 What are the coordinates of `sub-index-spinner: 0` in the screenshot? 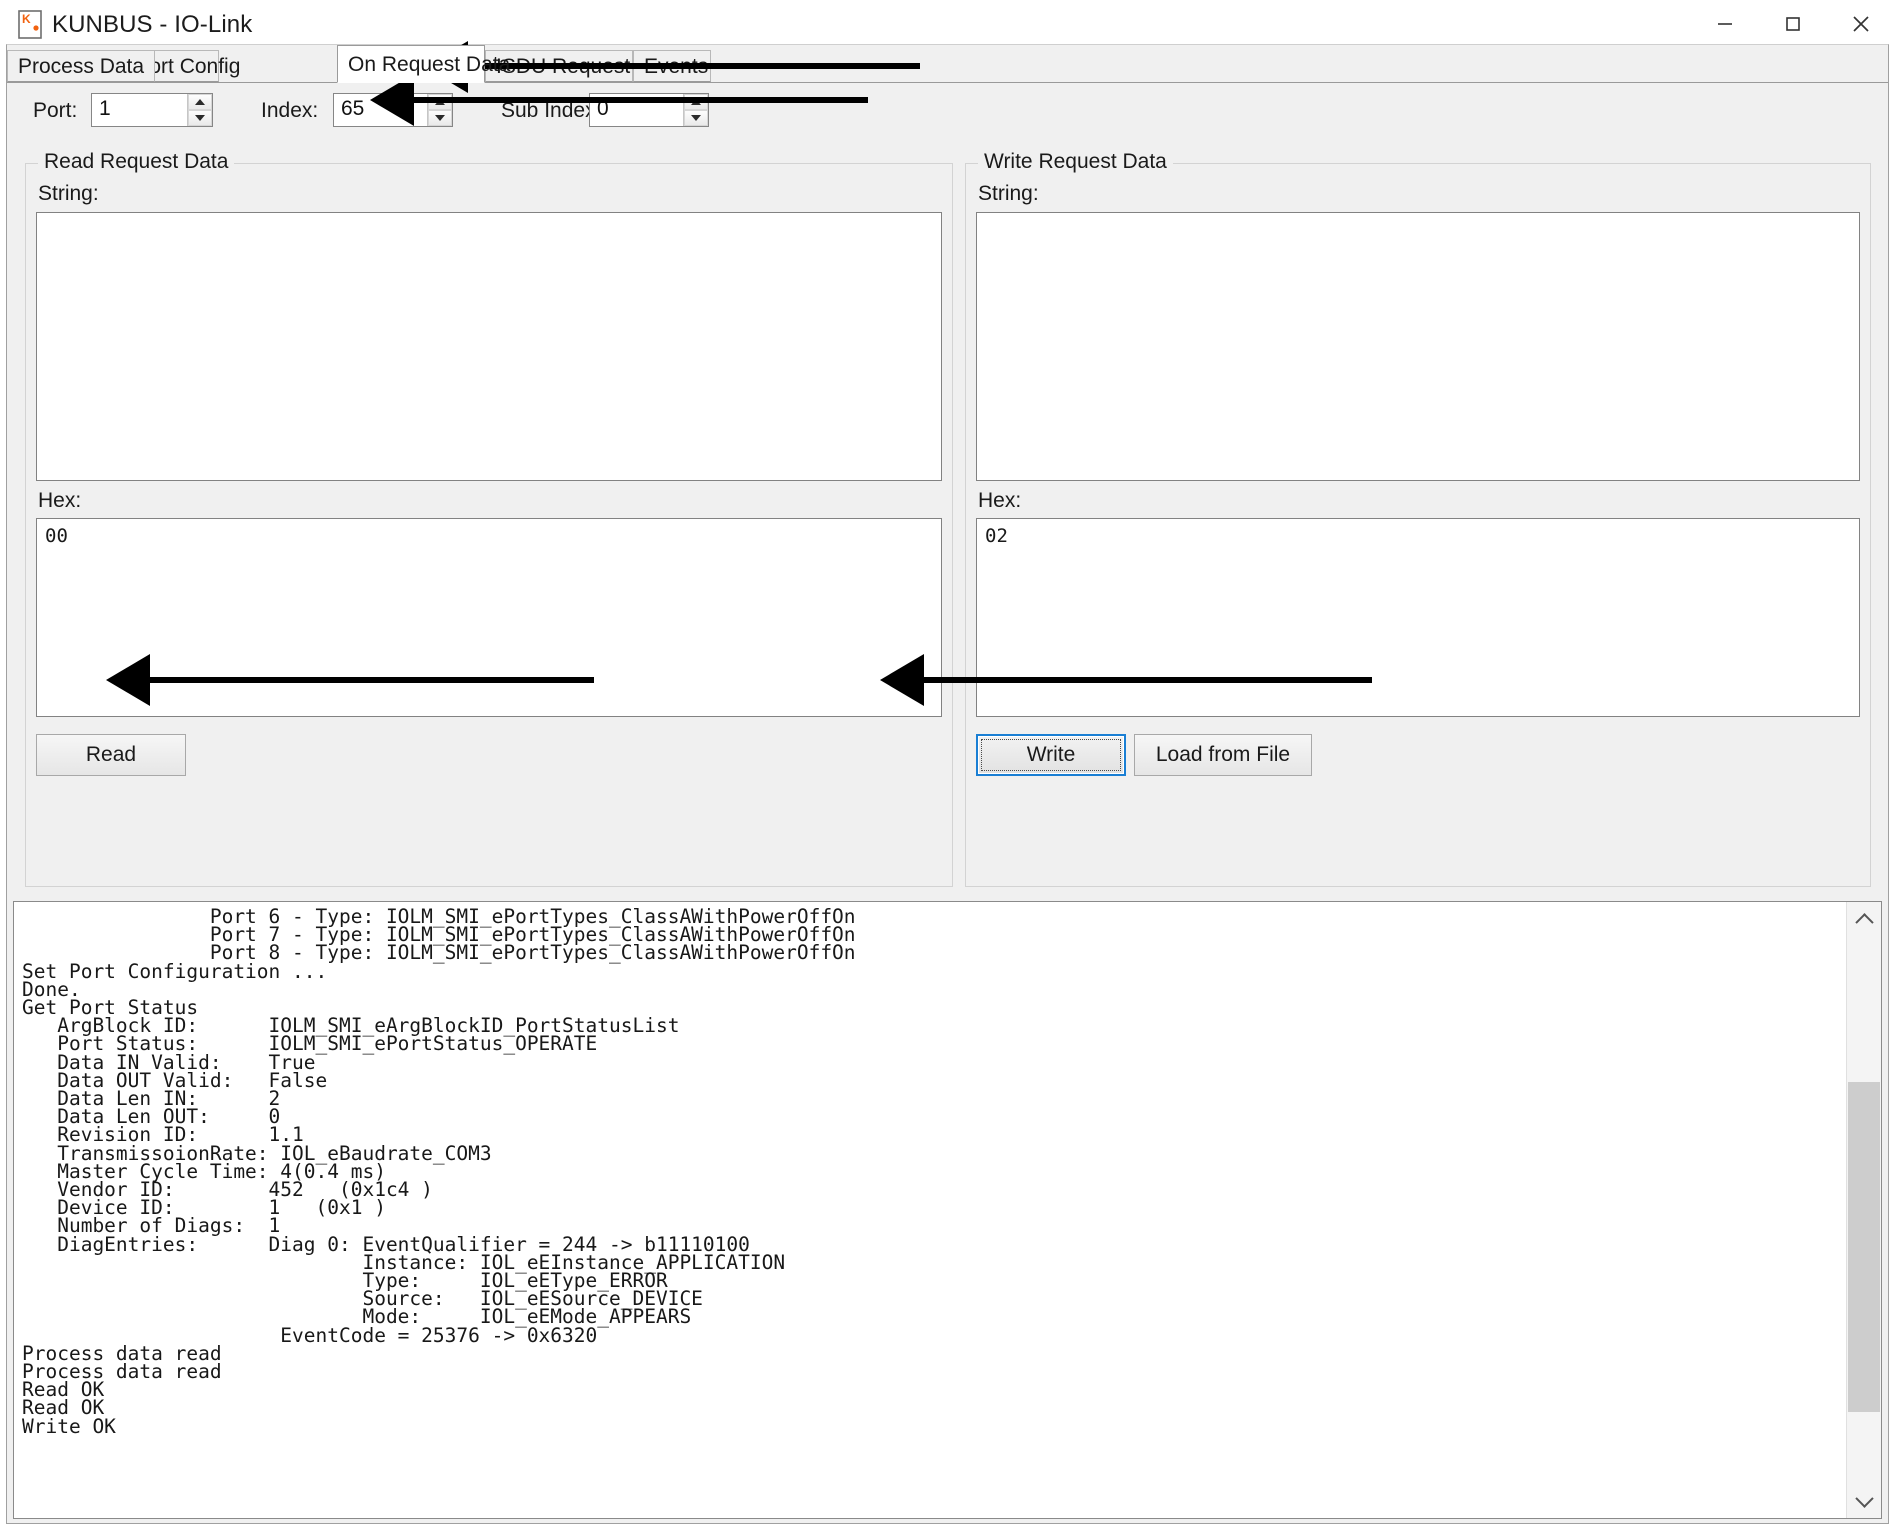 It's located at (649, 110).